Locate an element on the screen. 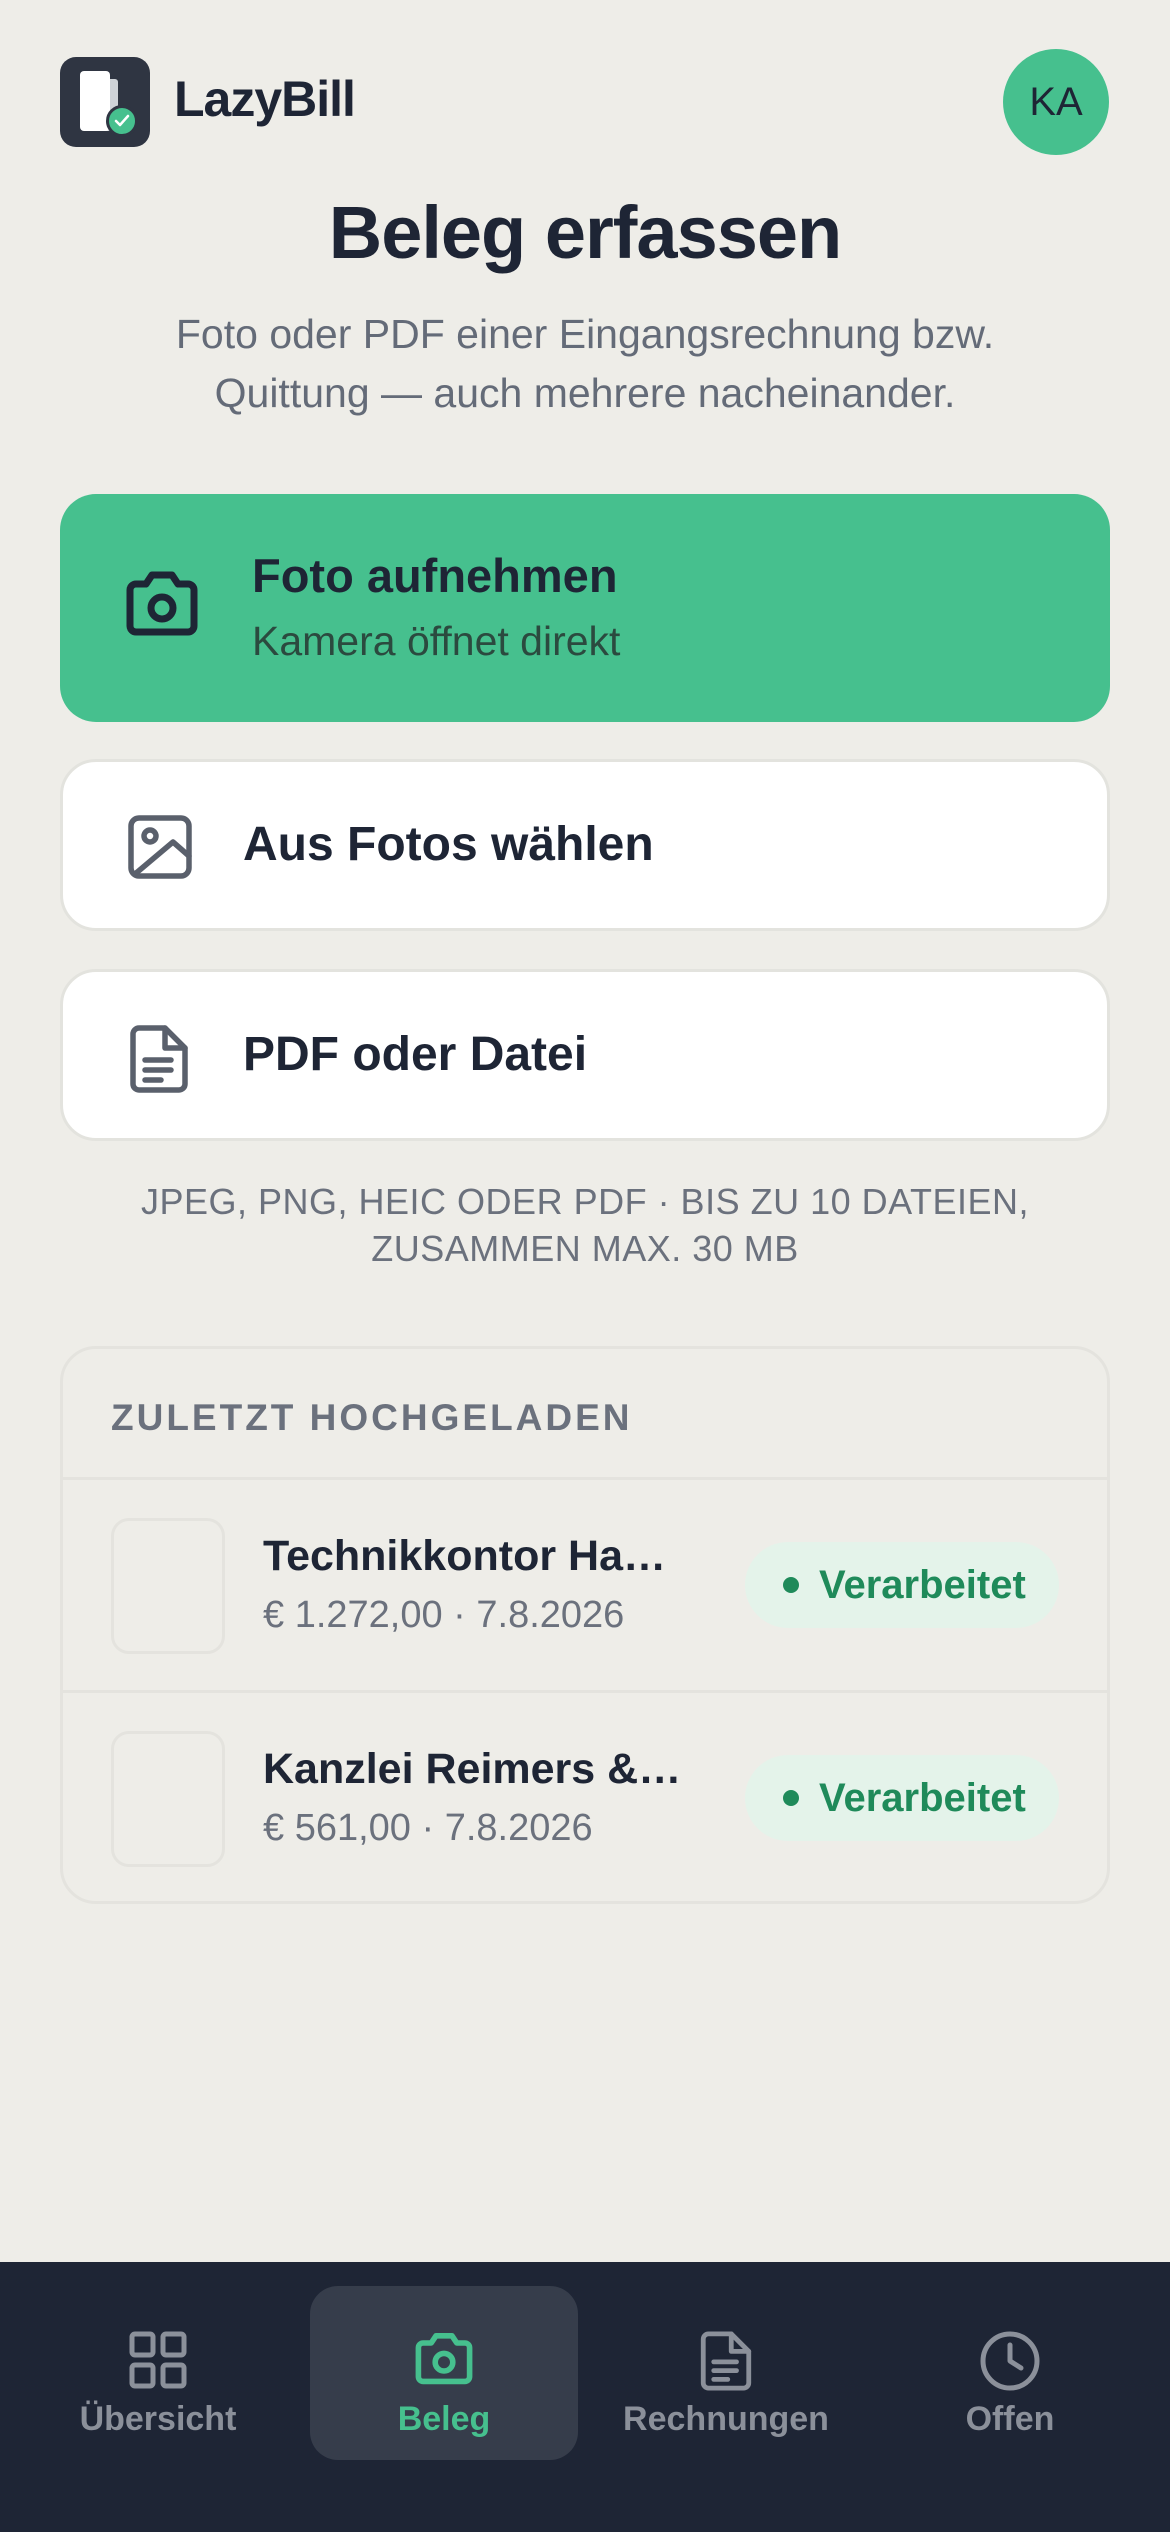  check-icon is located at coordinates (122, 121).